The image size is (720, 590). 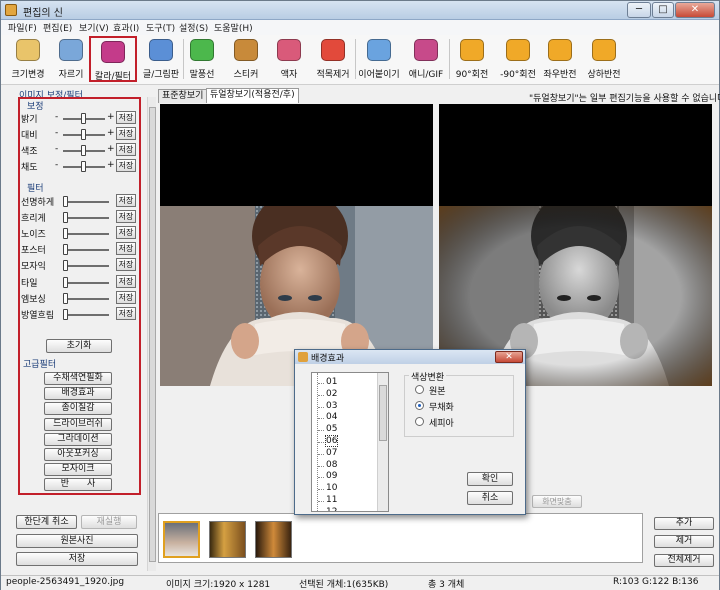 I want to click on redo-button: 재실행, so click(x=109, y=522).